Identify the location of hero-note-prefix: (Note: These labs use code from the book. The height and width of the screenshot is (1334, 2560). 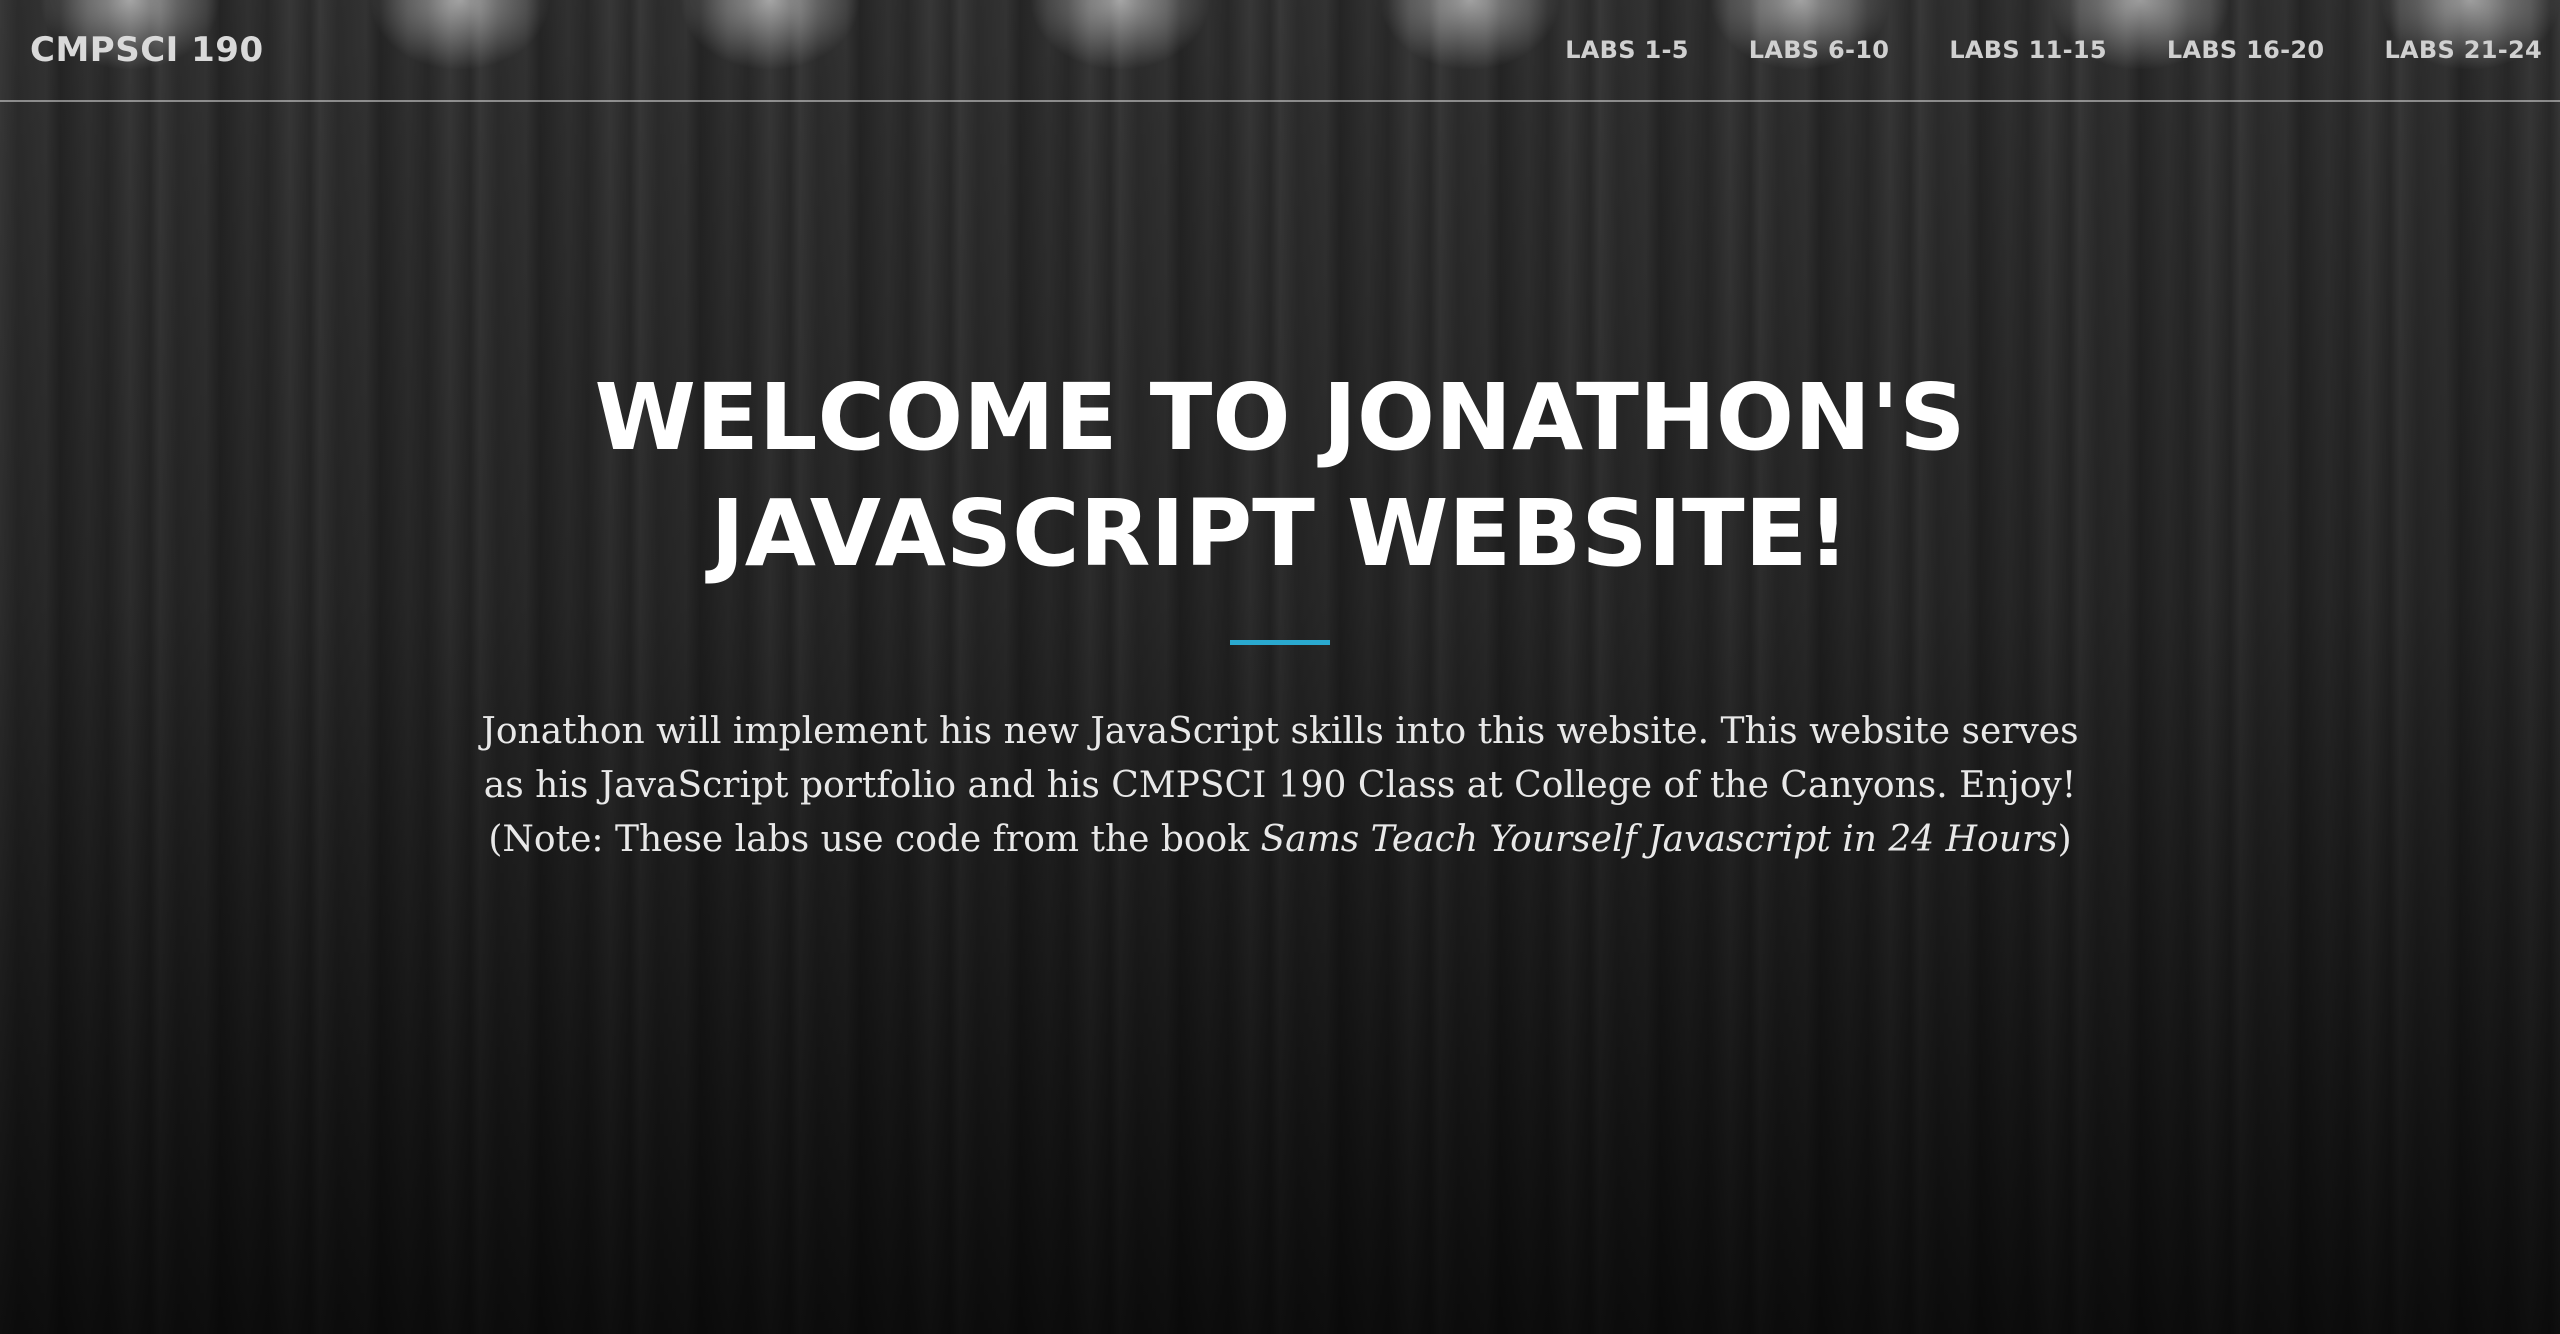
(874, 839).